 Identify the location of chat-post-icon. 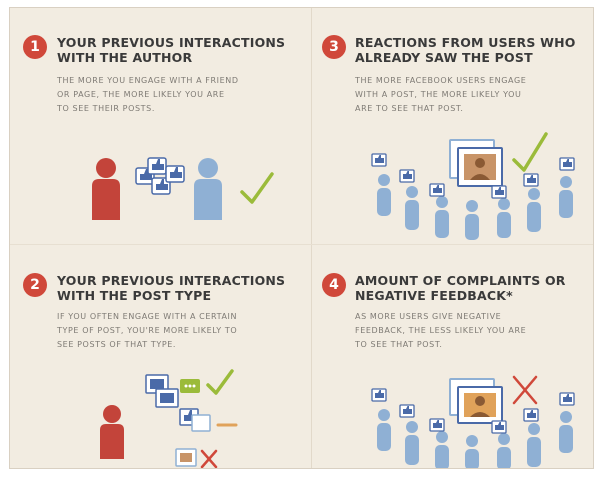
(190, 386).